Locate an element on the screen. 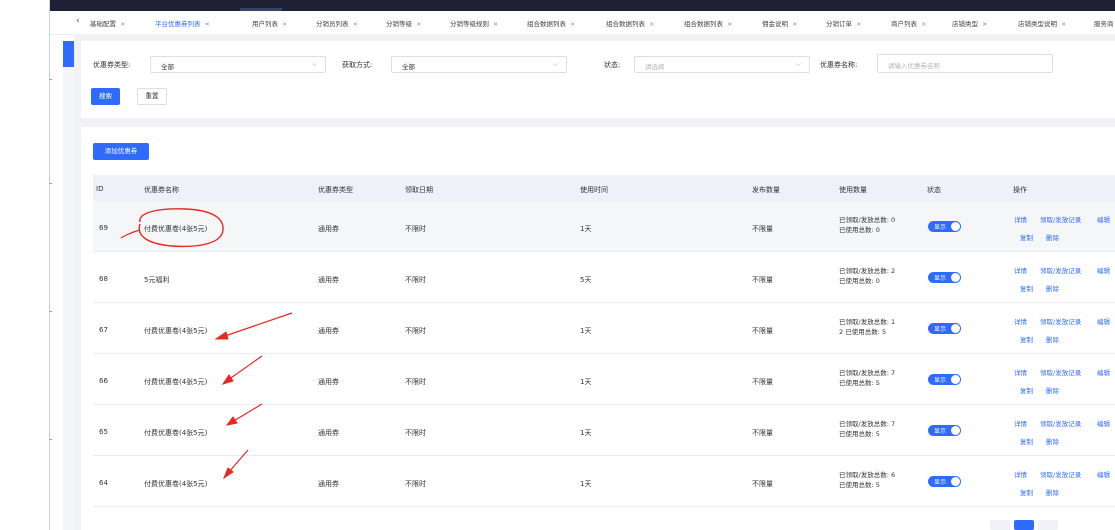 The image size is (1115, 530). tab-14: 店铺类型说明 × is located at coordinates (1042, 23).